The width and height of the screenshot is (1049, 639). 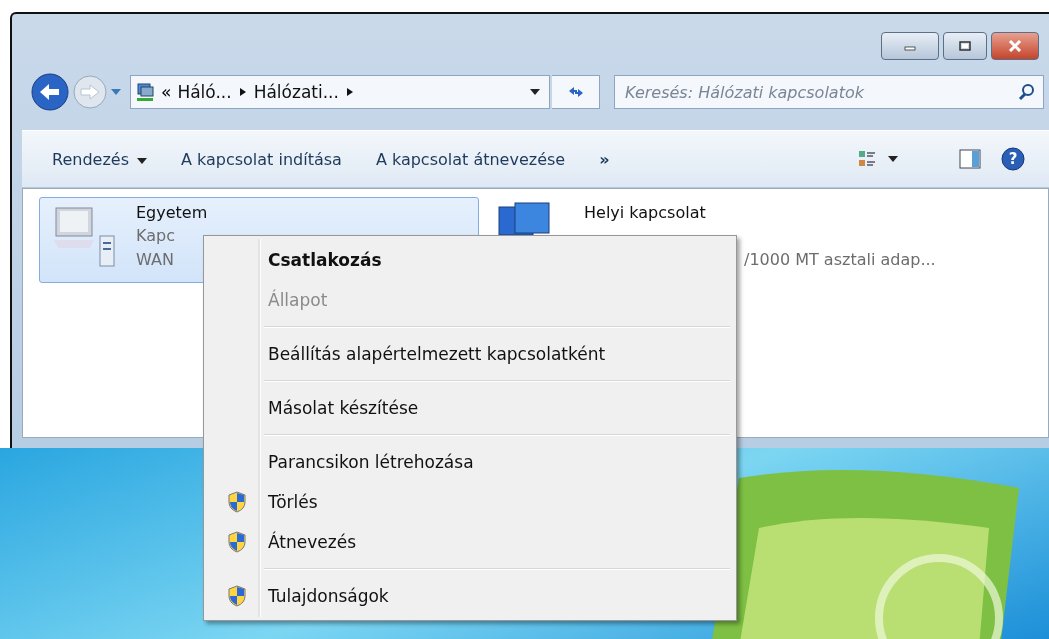 What do you see at coordinates (172, 213) in the screenshot?
I see `connection-name: Egyetem` at bounding box center [172, 213].